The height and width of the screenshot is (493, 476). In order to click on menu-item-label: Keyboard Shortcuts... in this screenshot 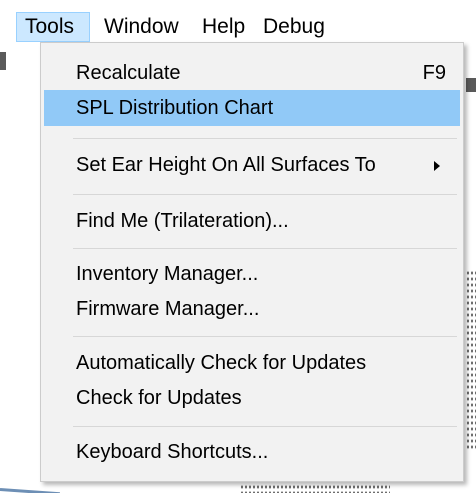, I will do `click(172, 452)`.